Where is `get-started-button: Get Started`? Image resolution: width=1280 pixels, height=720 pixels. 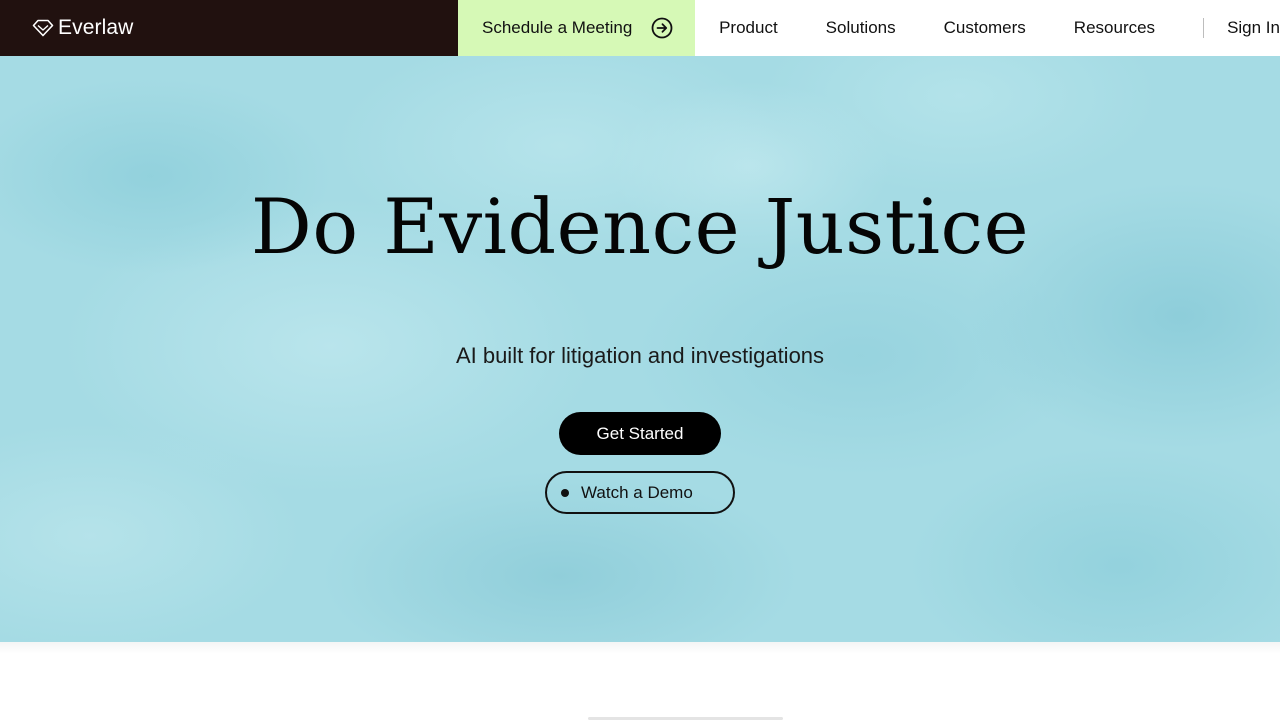
get-started-button: Get Started is located at coordinates (640, 433).